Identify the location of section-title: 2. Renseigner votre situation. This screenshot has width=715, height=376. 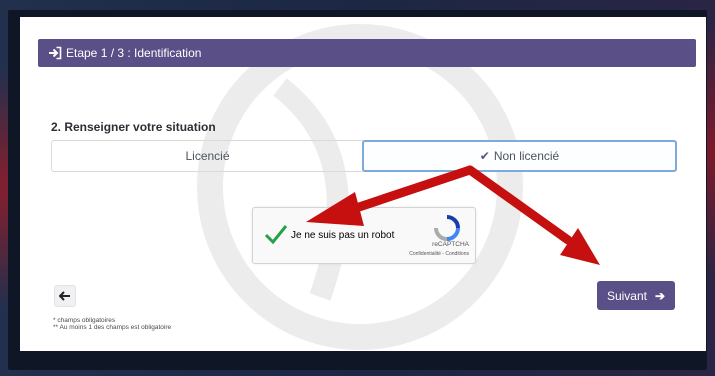
(133, 127).